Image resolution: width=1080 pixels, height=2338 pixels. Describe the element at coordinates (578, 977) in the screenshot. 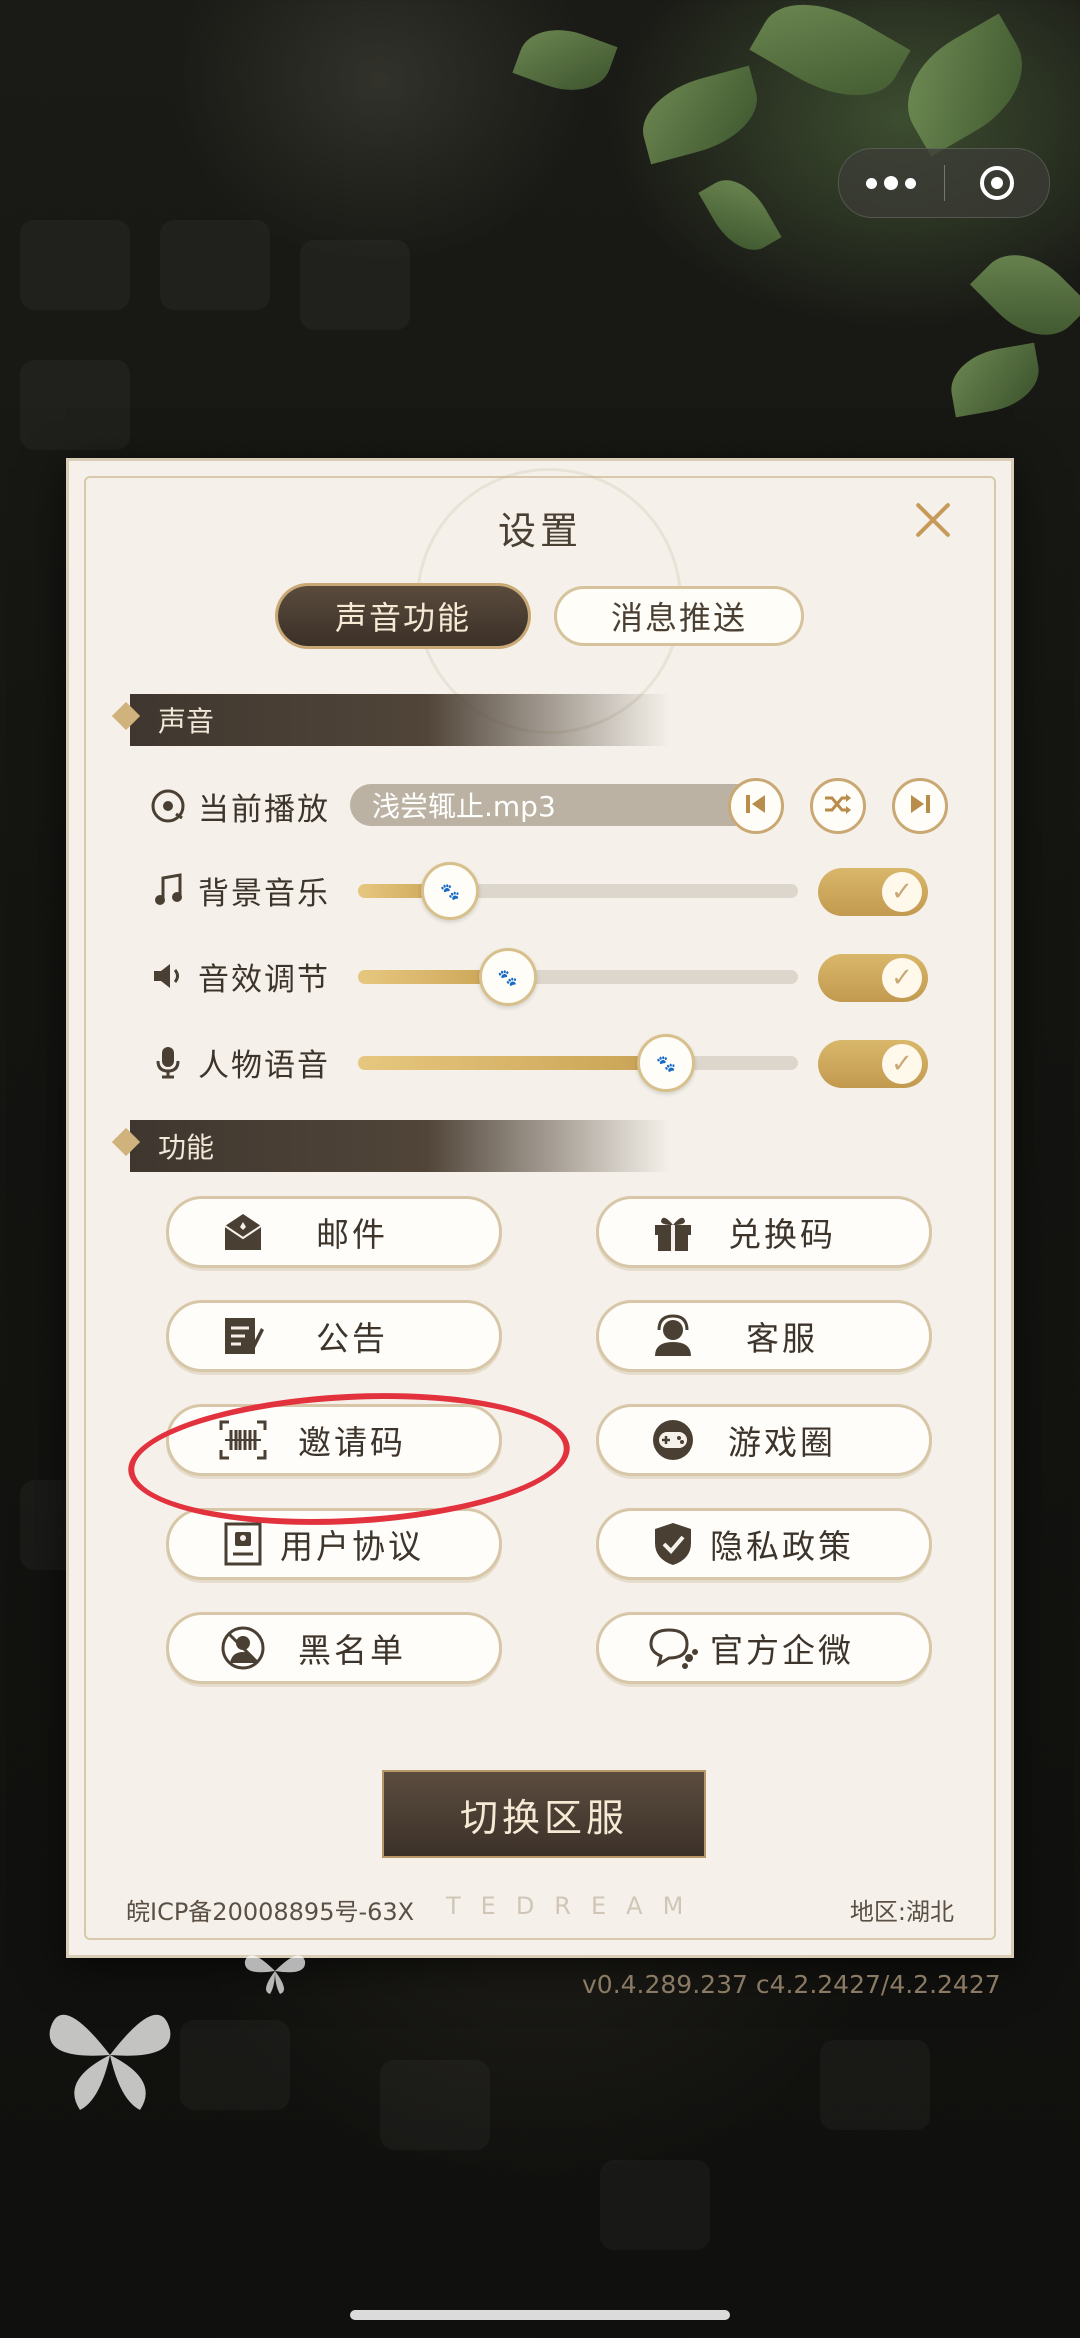

I see `sfx-volume-slider: 🐾` at that location.